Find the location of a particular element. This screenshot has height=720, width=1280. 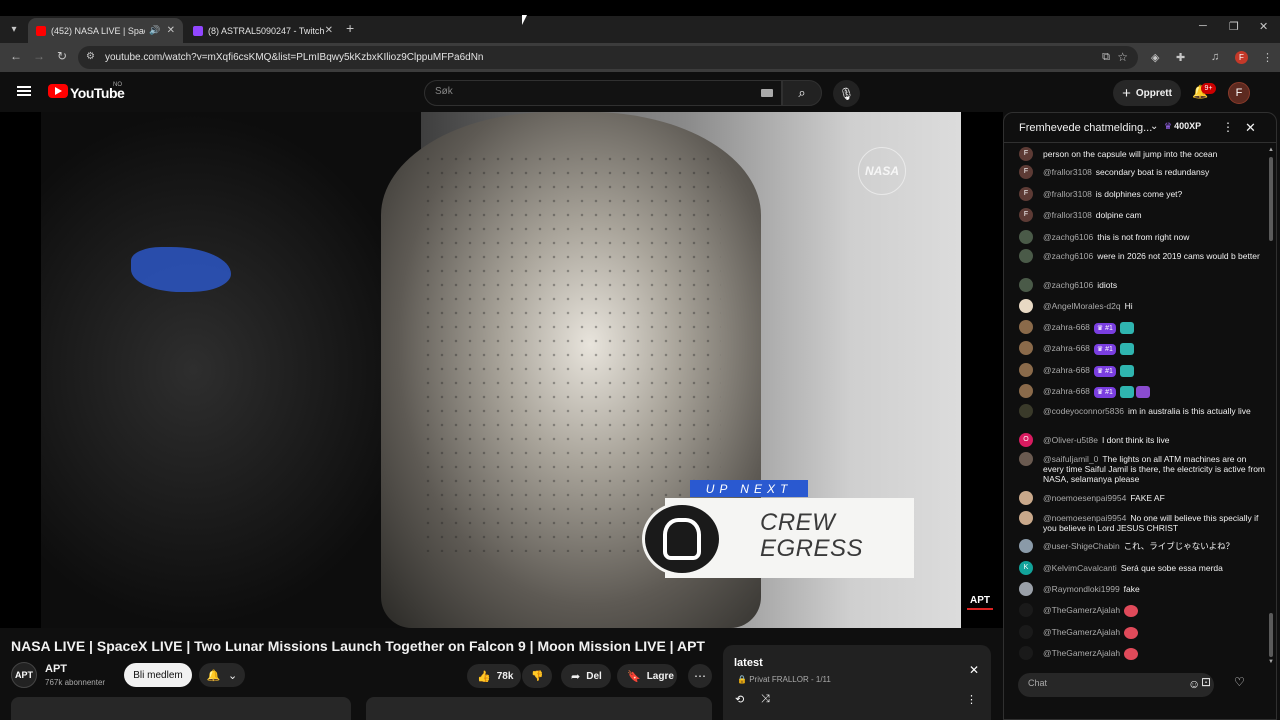

channel-avatar: APT is located at coordinates (24, 675).